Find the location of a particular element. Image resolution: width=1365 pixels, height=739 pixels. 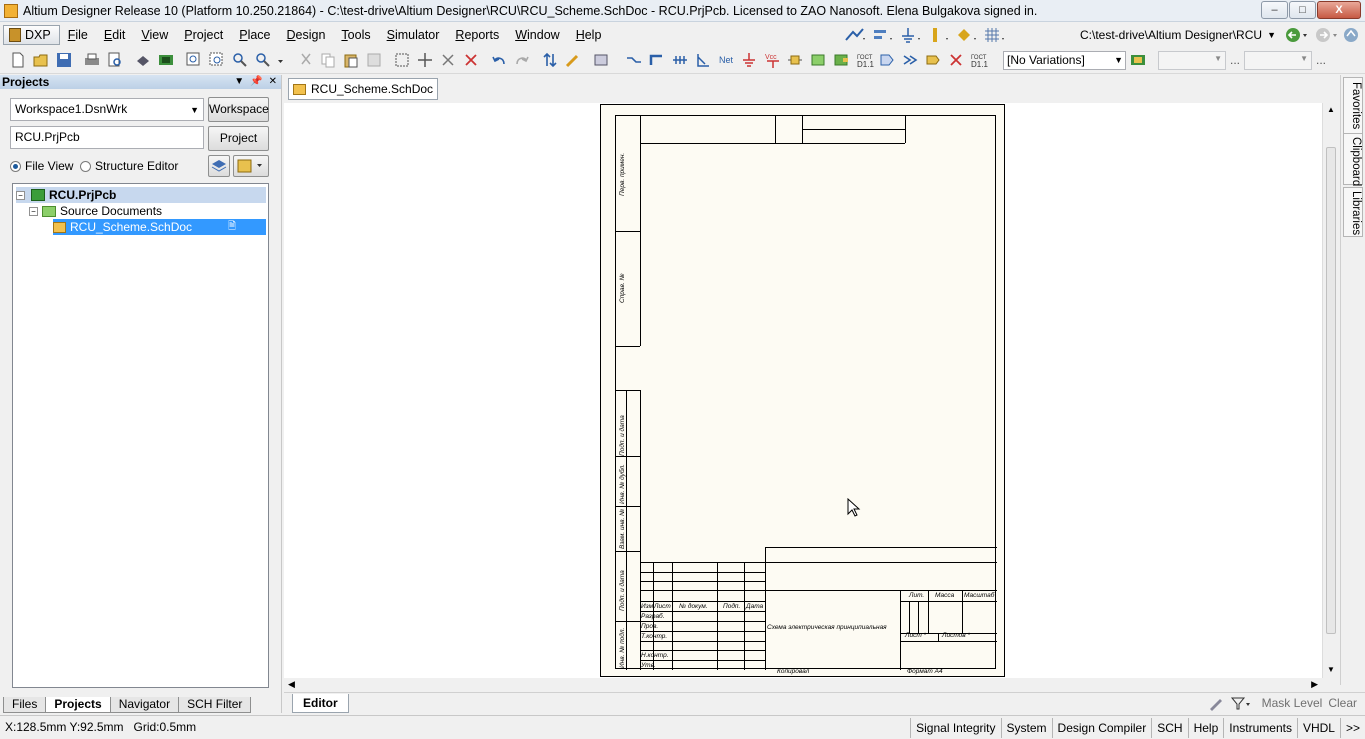

document-path-dropdown: C:\test-drive\Altium Designer\RCU ▼ is located at coordinates (1180, 35).